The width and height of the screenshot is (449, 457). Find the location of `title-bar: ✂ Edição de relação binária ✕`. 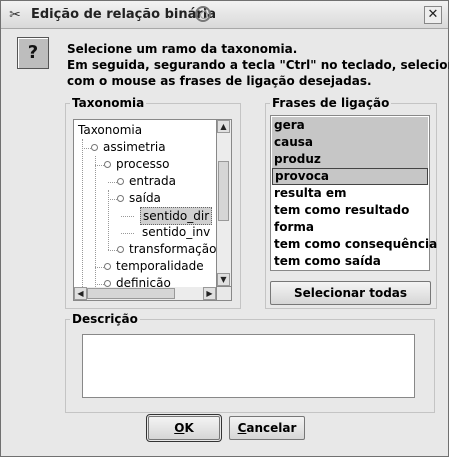

title-bar: ✂ Edição de relação binária ✕ is located at coordinates (224, 15).